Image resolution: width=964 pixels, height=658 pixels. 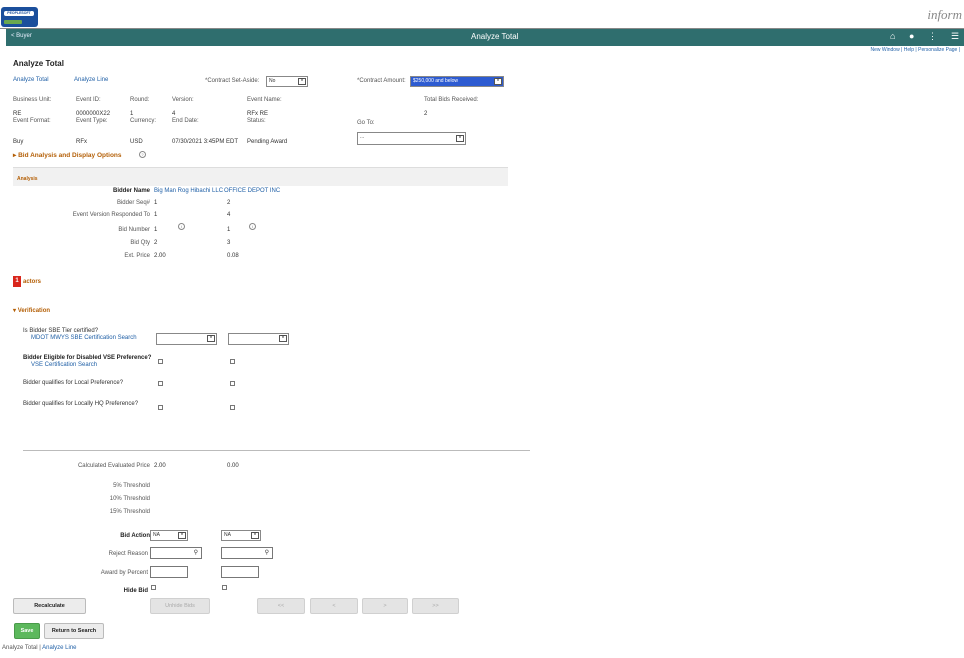 What do you see at coordinates (133, 203) in the screenshot?
I see `bidder-seq-label: Bidder Seq#` at bounding box center [133, 203].